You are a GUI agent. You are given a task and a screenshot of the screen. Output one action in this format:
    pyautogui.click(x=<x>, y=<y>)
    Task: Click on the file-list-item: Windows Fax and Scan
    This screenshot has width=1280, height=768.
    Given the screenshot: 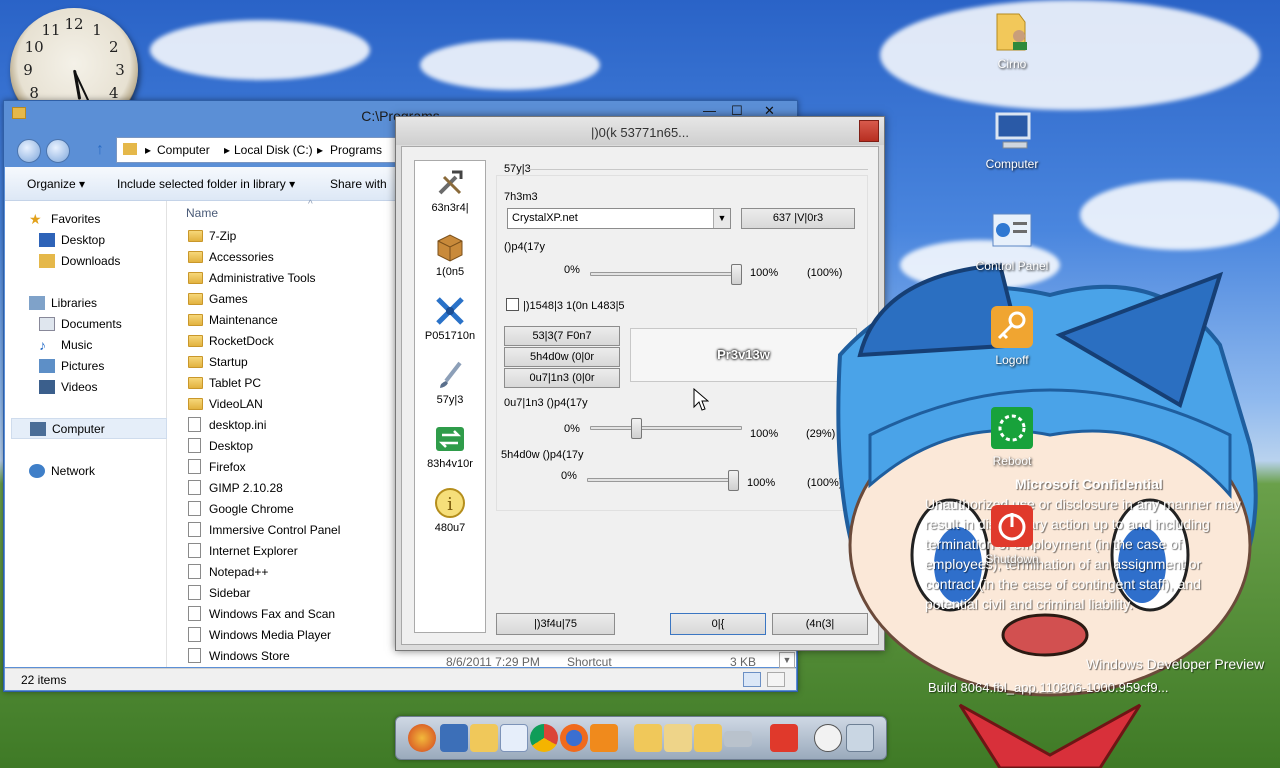 What is the action you would take?
    pyautogui.click(x=261, y=613)
    